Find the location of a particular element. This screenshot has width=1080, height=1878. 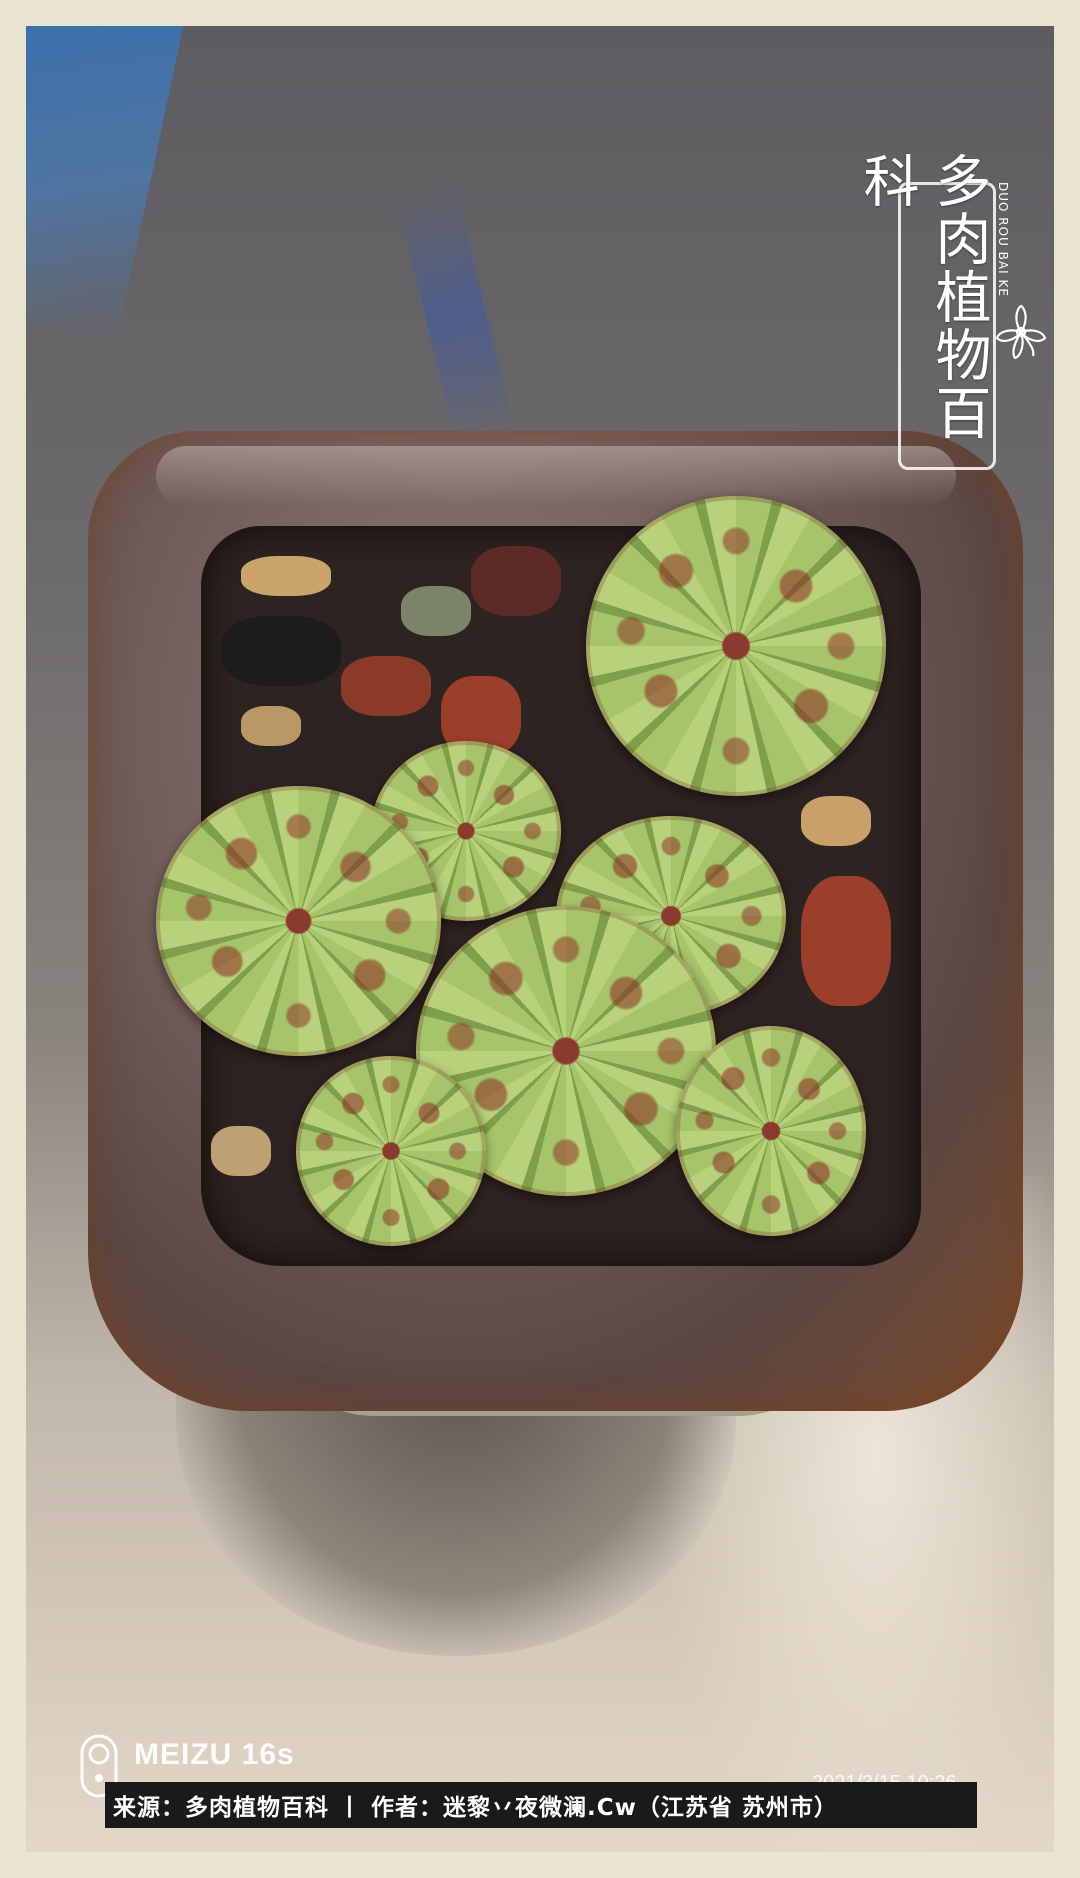

camera-brand: MEIZU 16s is located at coordinates (214, 1754).